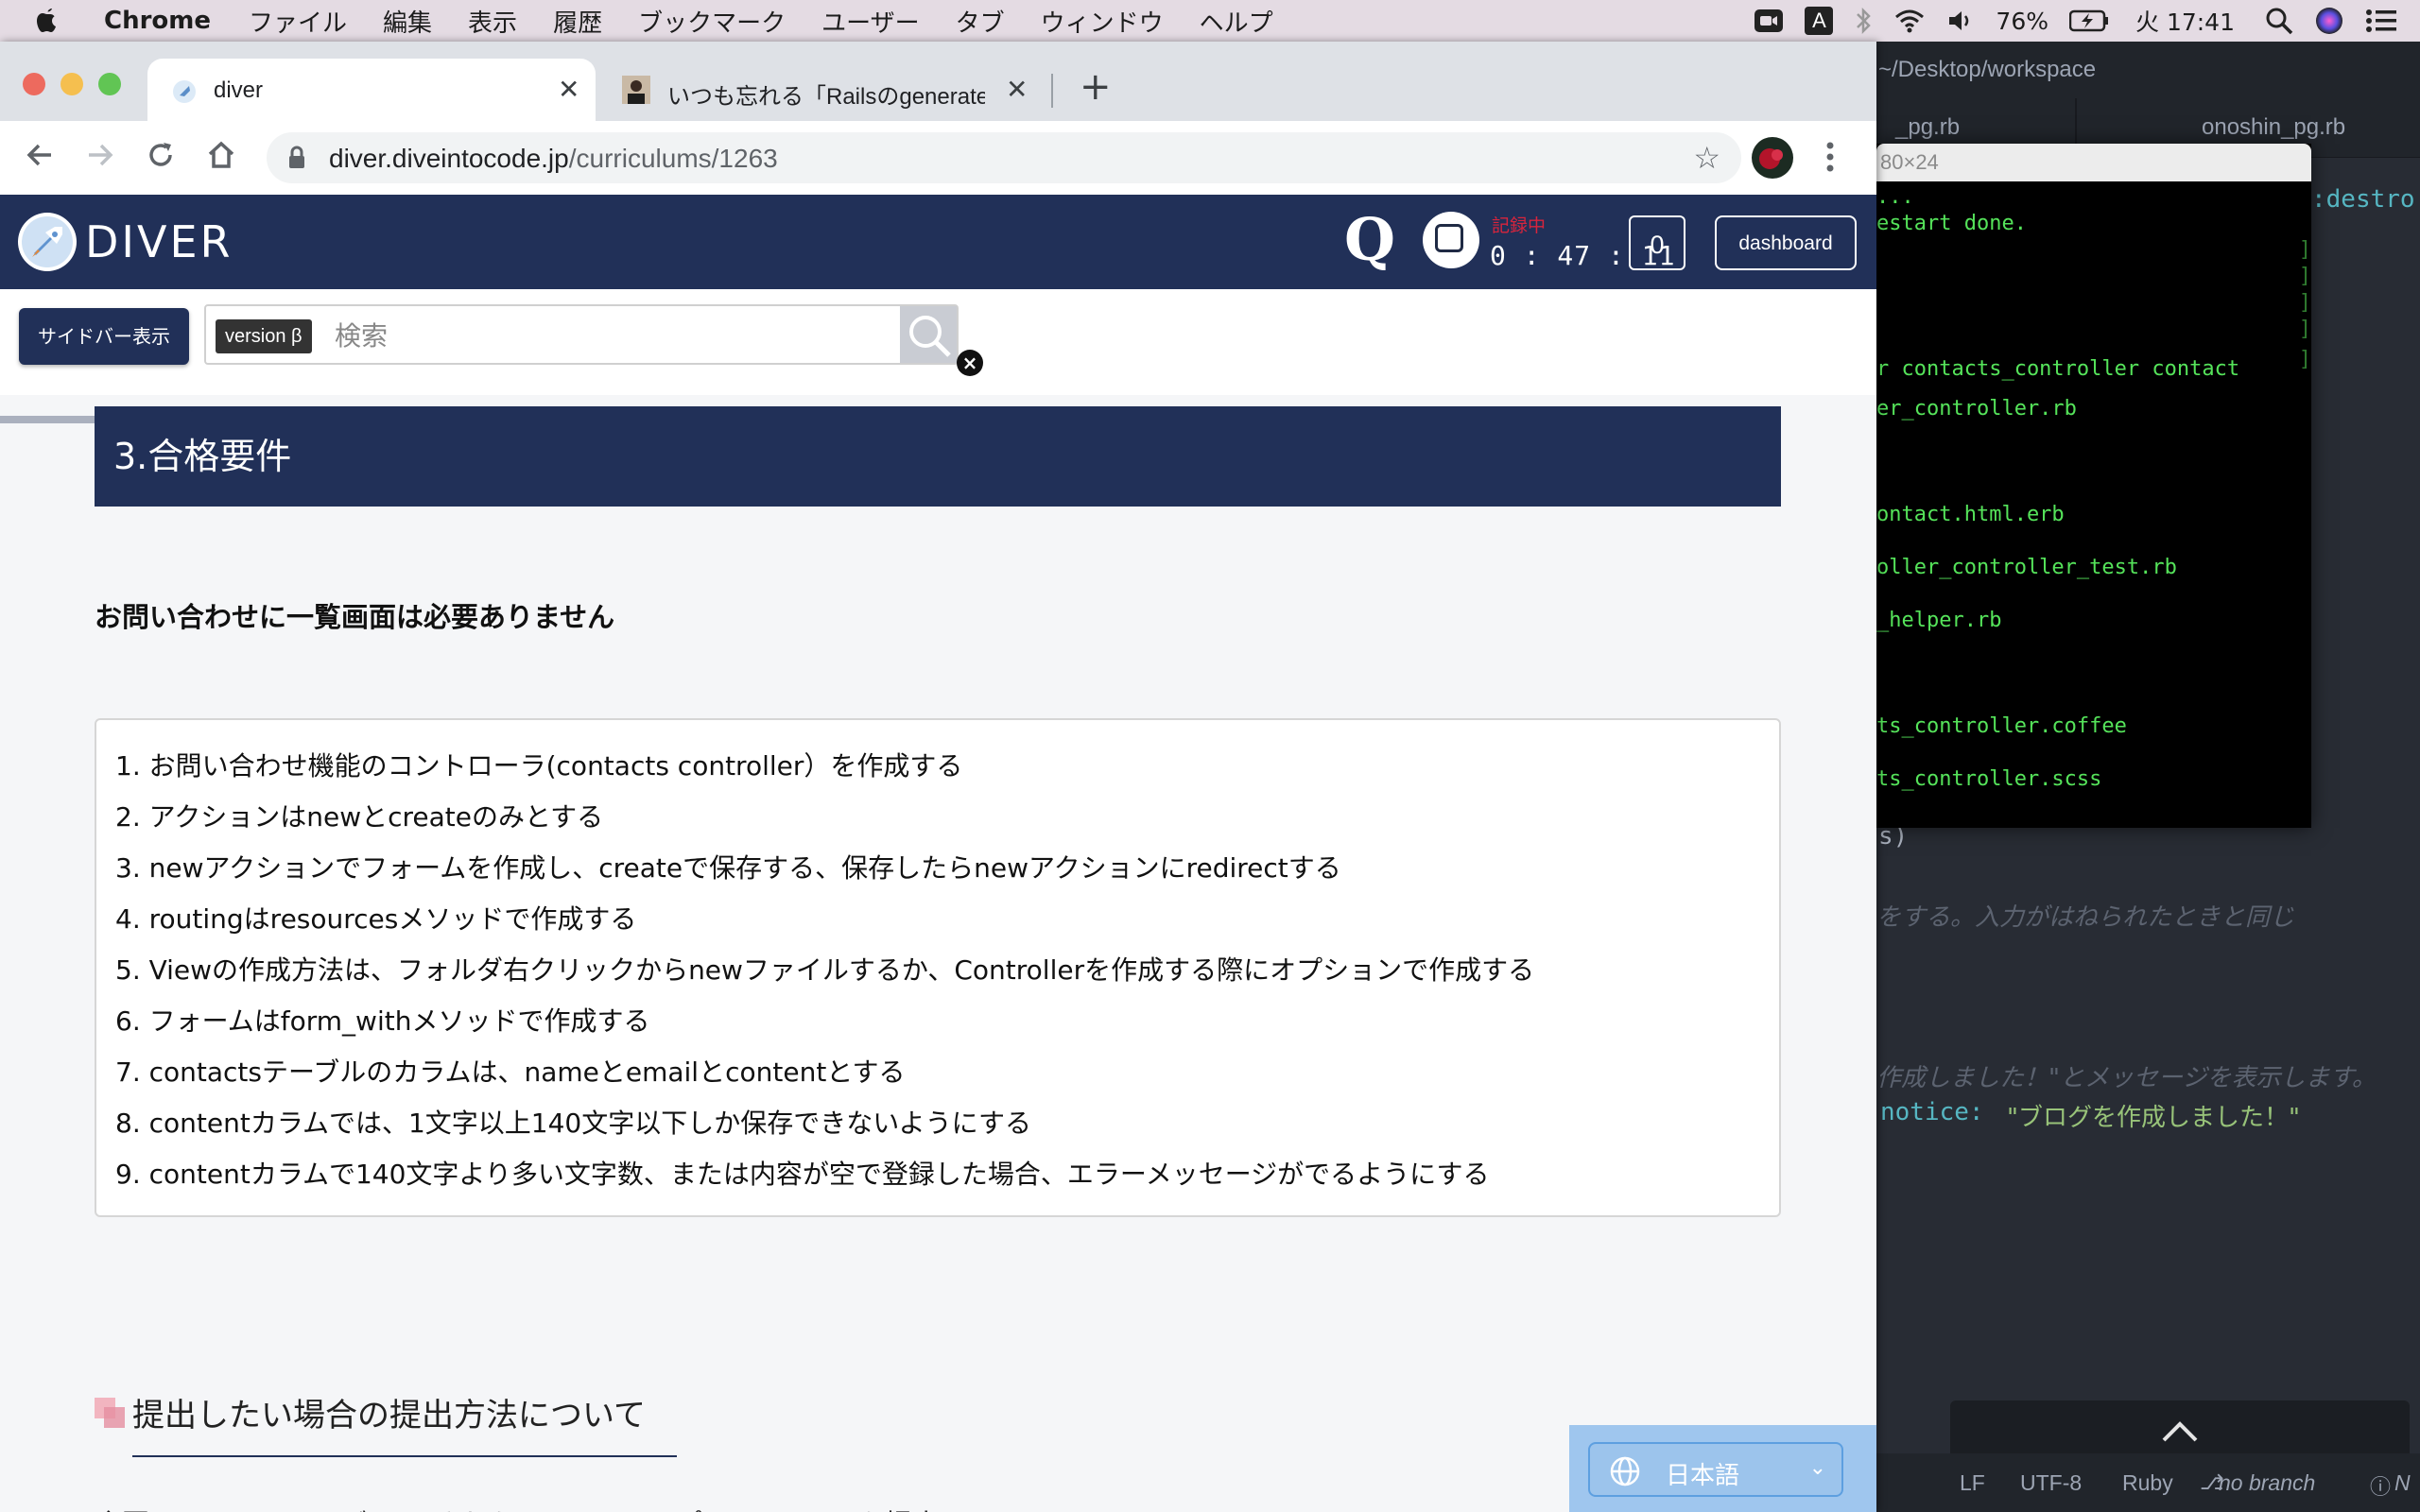  What do you see at coordinates (53, 21) in the screenshot?
I see `apple-menu-icon` at bounding box center [53, 21].